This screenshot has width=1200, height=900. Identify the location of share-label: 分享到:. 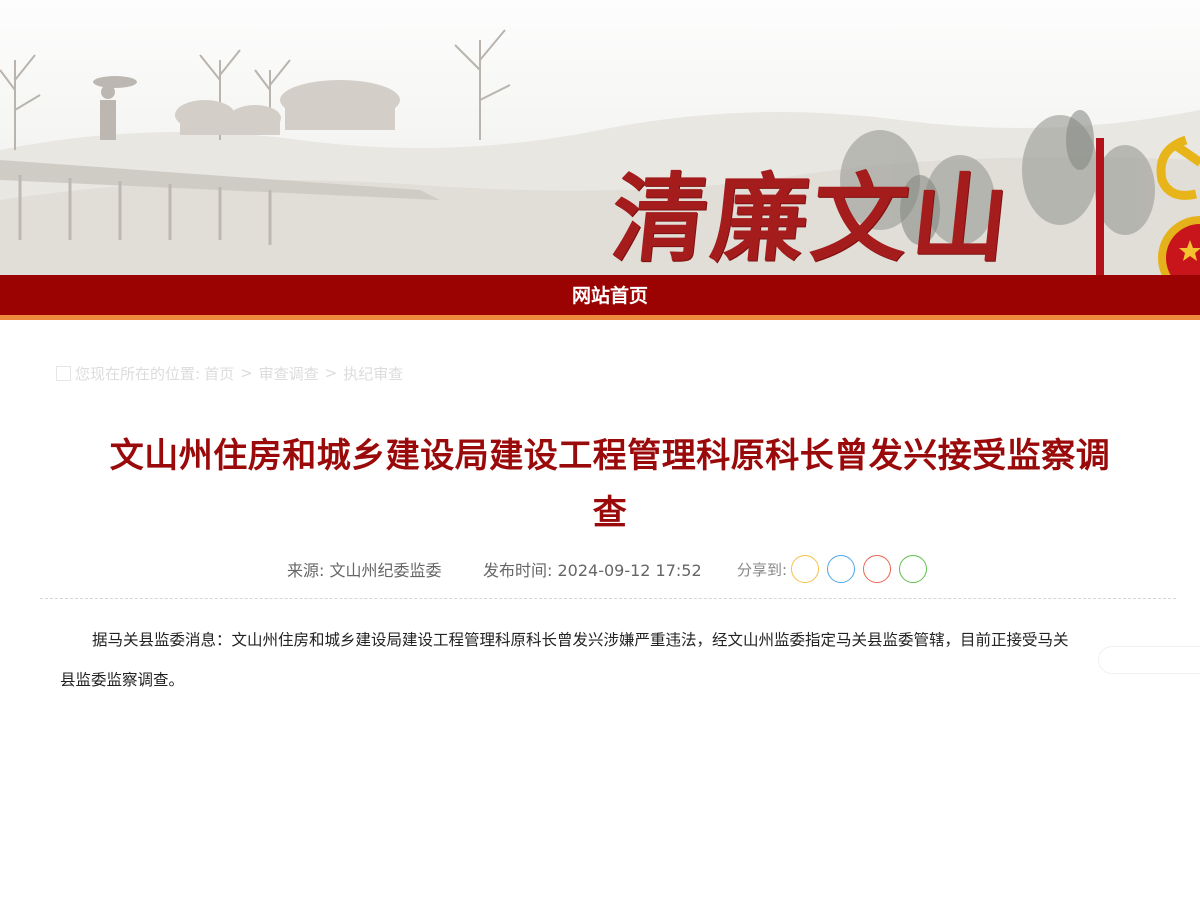
(762, 569).